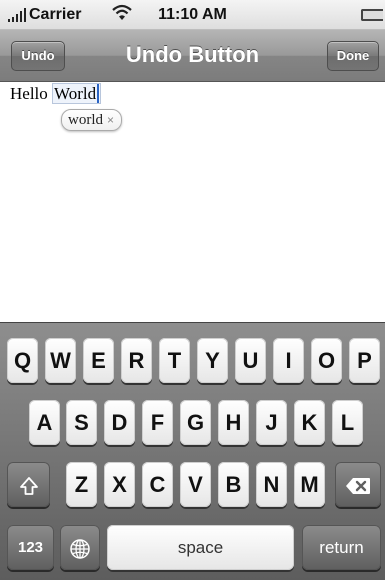  Describe the element at coordinates (233, 422) in the screenshot. I see `key-h: H` at that location.